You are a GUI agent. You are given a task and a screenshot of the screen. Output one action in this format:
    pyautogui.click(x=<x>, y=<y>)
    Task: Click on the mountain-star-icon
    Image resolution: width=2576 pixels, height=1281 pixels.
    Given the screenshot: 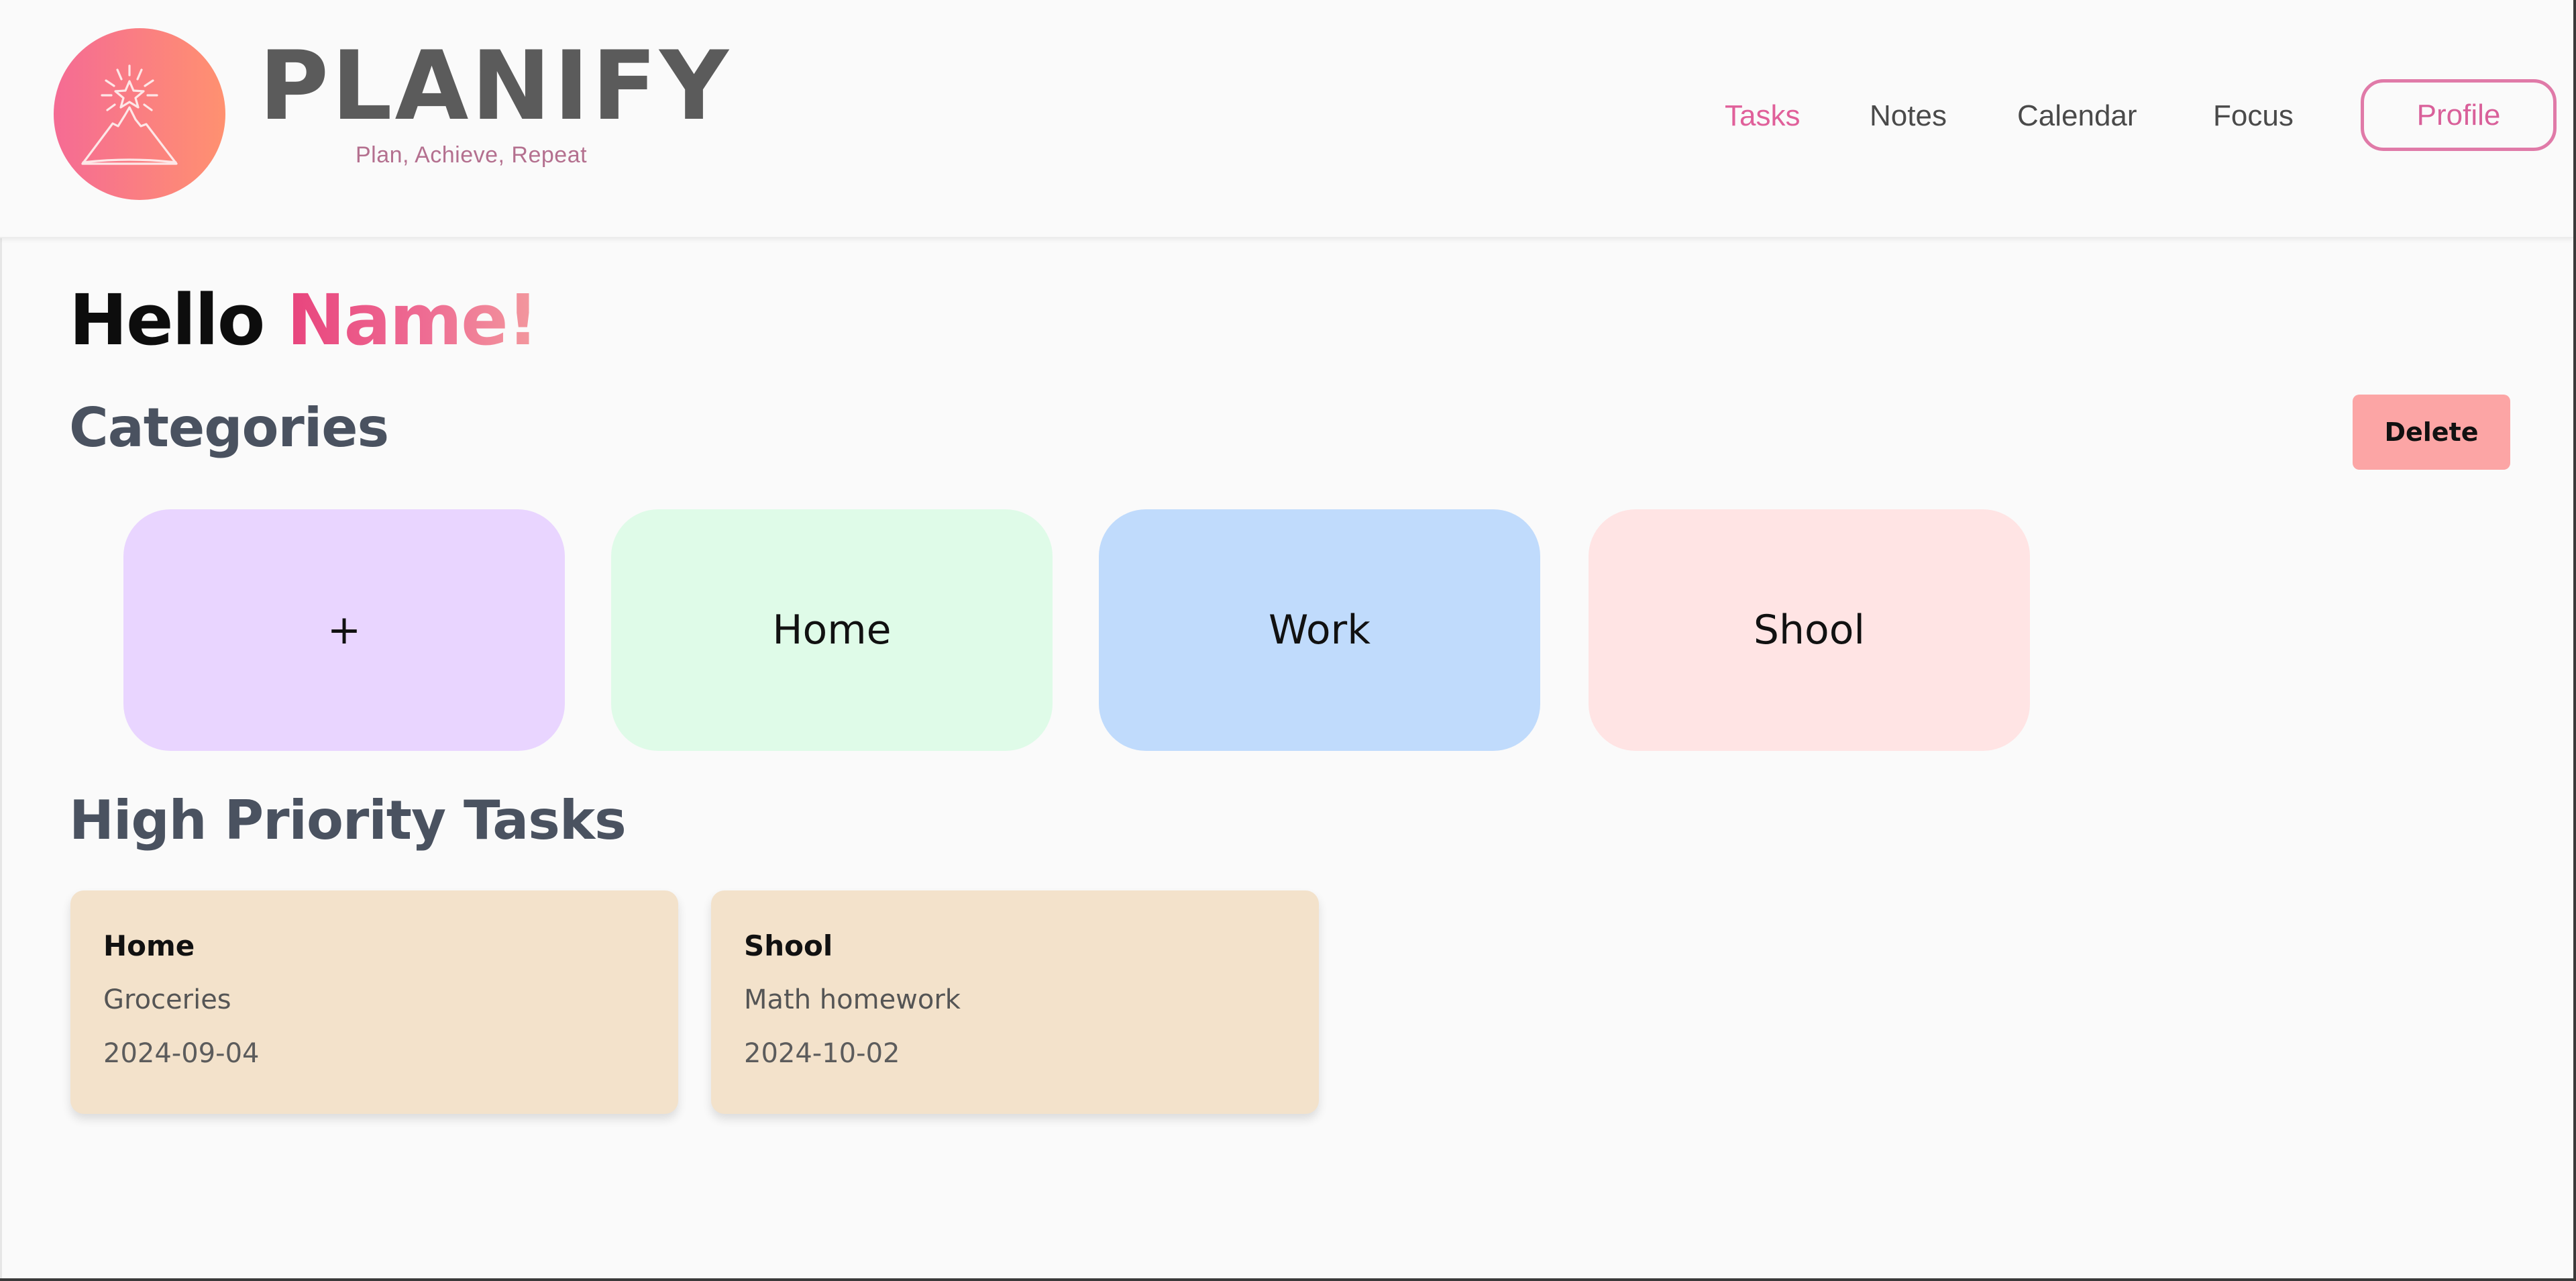 What is the action you would take?
    pyautogui.click(x=129, y=114)
    